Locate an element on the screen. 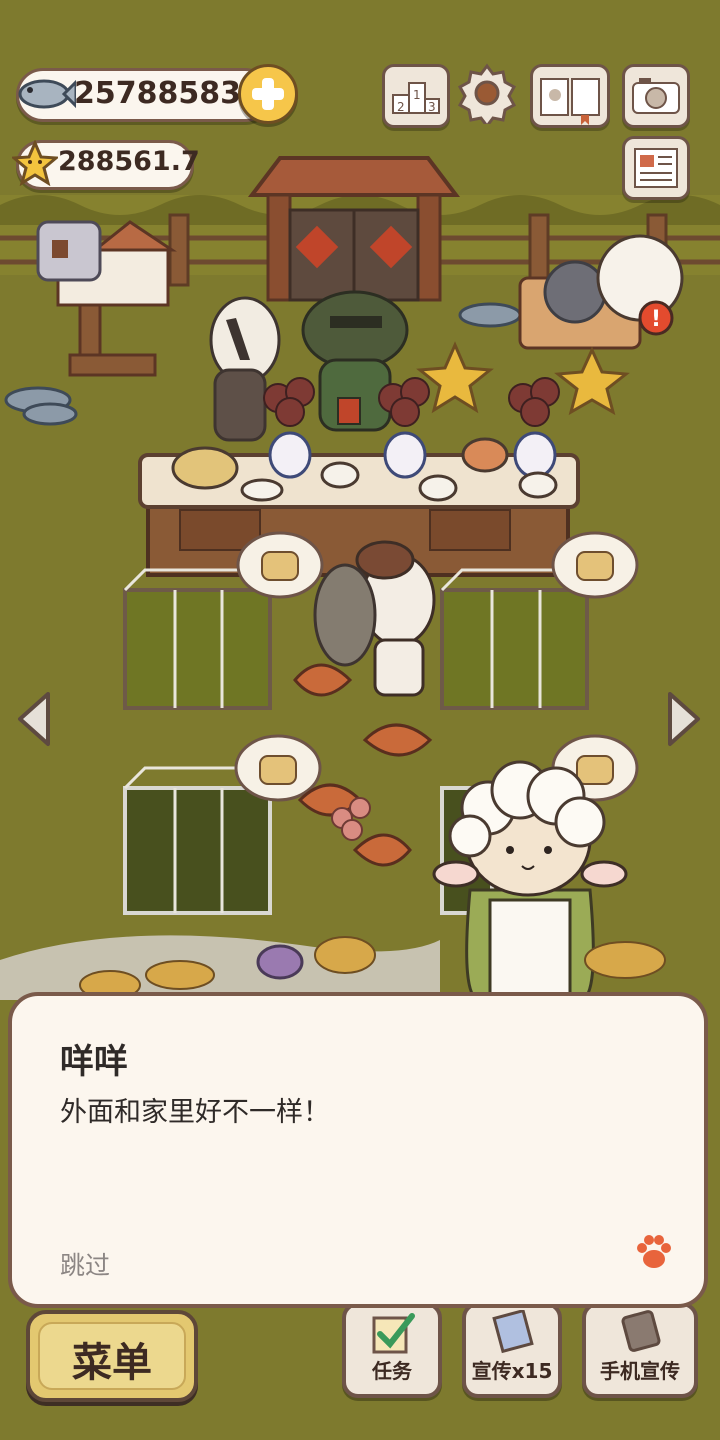  checklist-icon is located at coordinates (393, 1333).